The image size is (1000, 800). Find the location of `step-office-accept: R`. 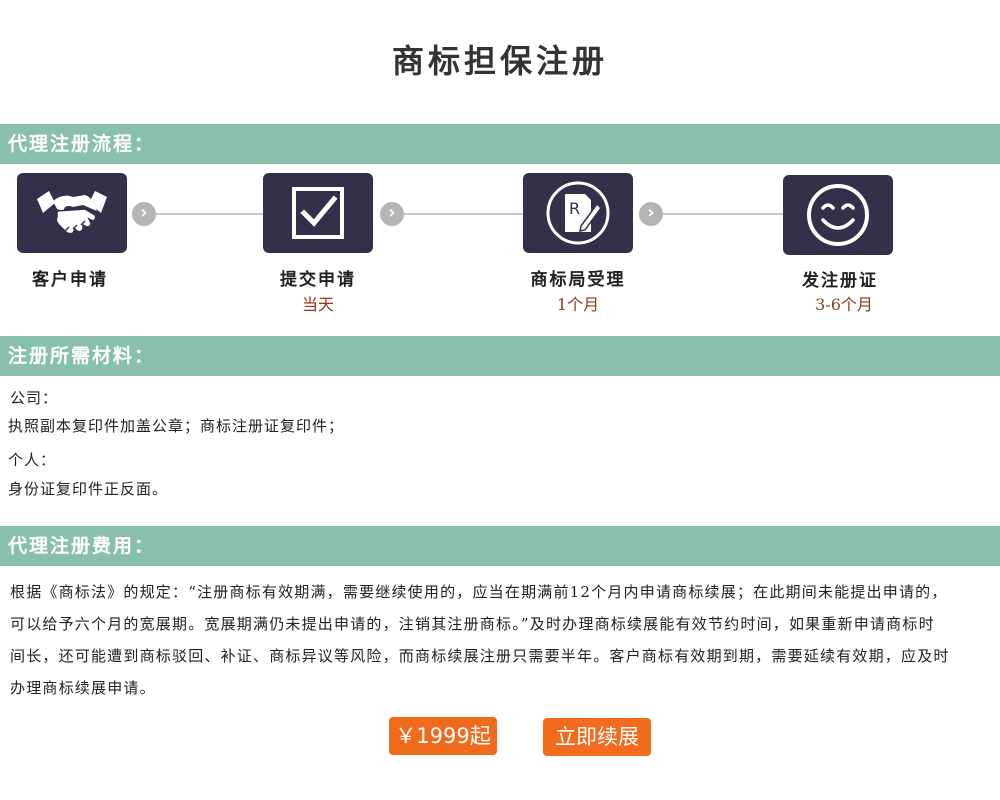

step-office-accept: R is located at coordinates (578, 213).